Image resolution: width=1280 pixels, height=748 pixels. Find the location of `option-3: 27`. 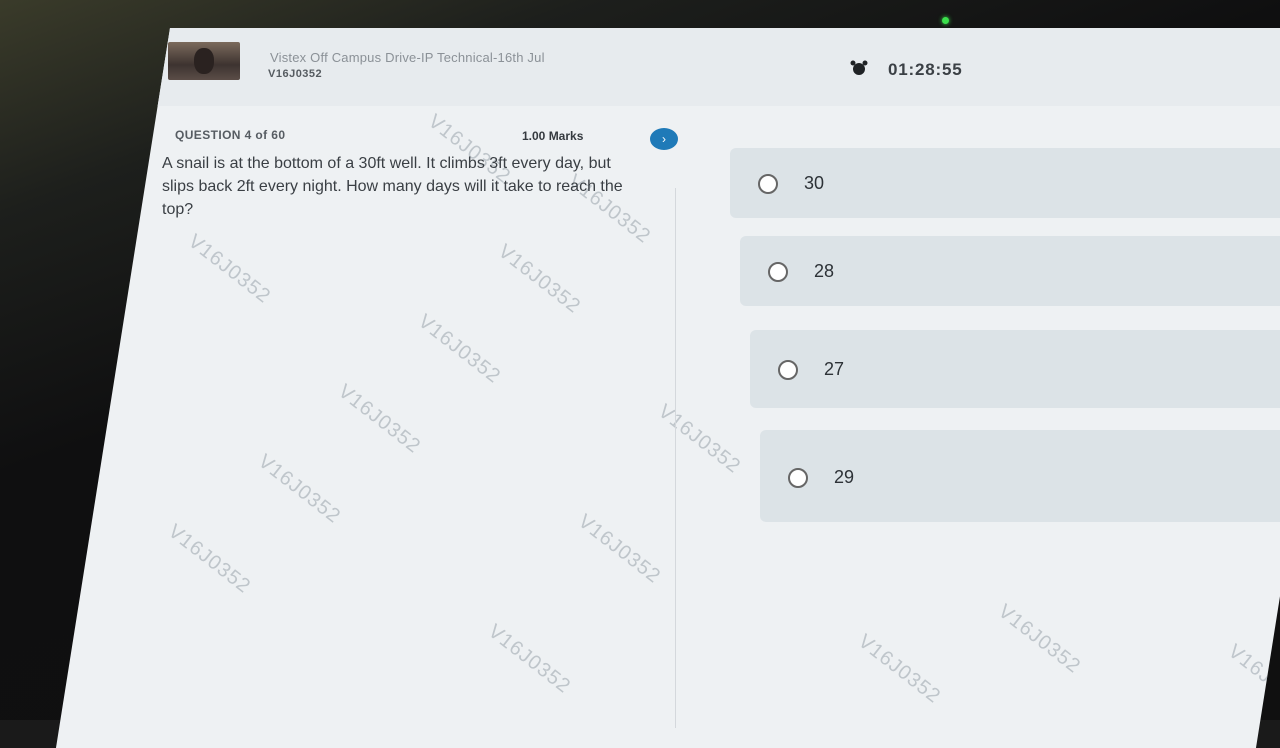

option-3: 27 is located at coordinates (1015, 369).